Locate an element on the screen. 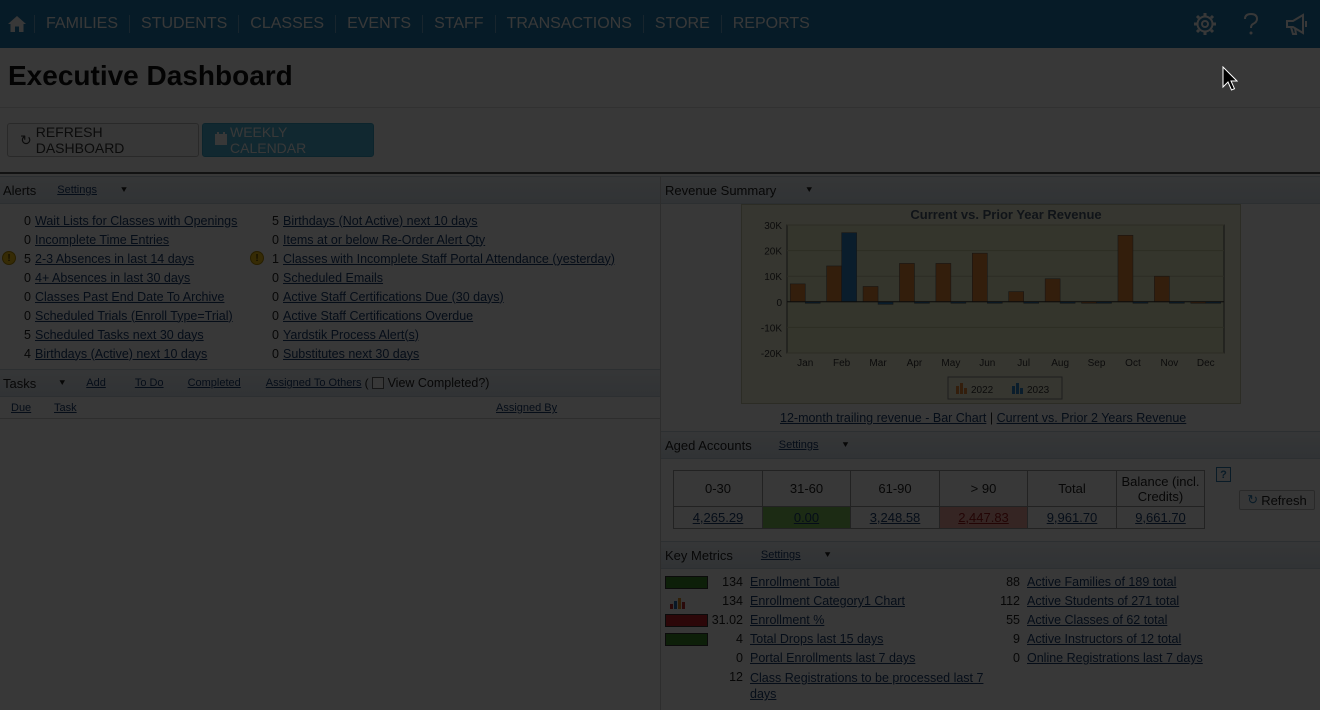  alert-link: Active Staff Certifications Overdue is located at coordinates (378, 316).